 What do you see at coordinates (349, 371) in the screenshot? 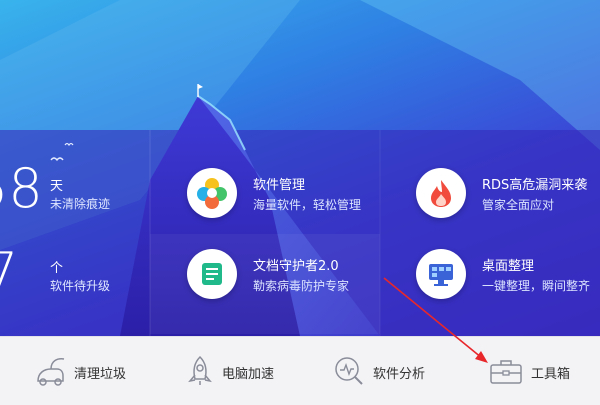
I see `magnifier-chart-icon` at bounding box center [349, 371].